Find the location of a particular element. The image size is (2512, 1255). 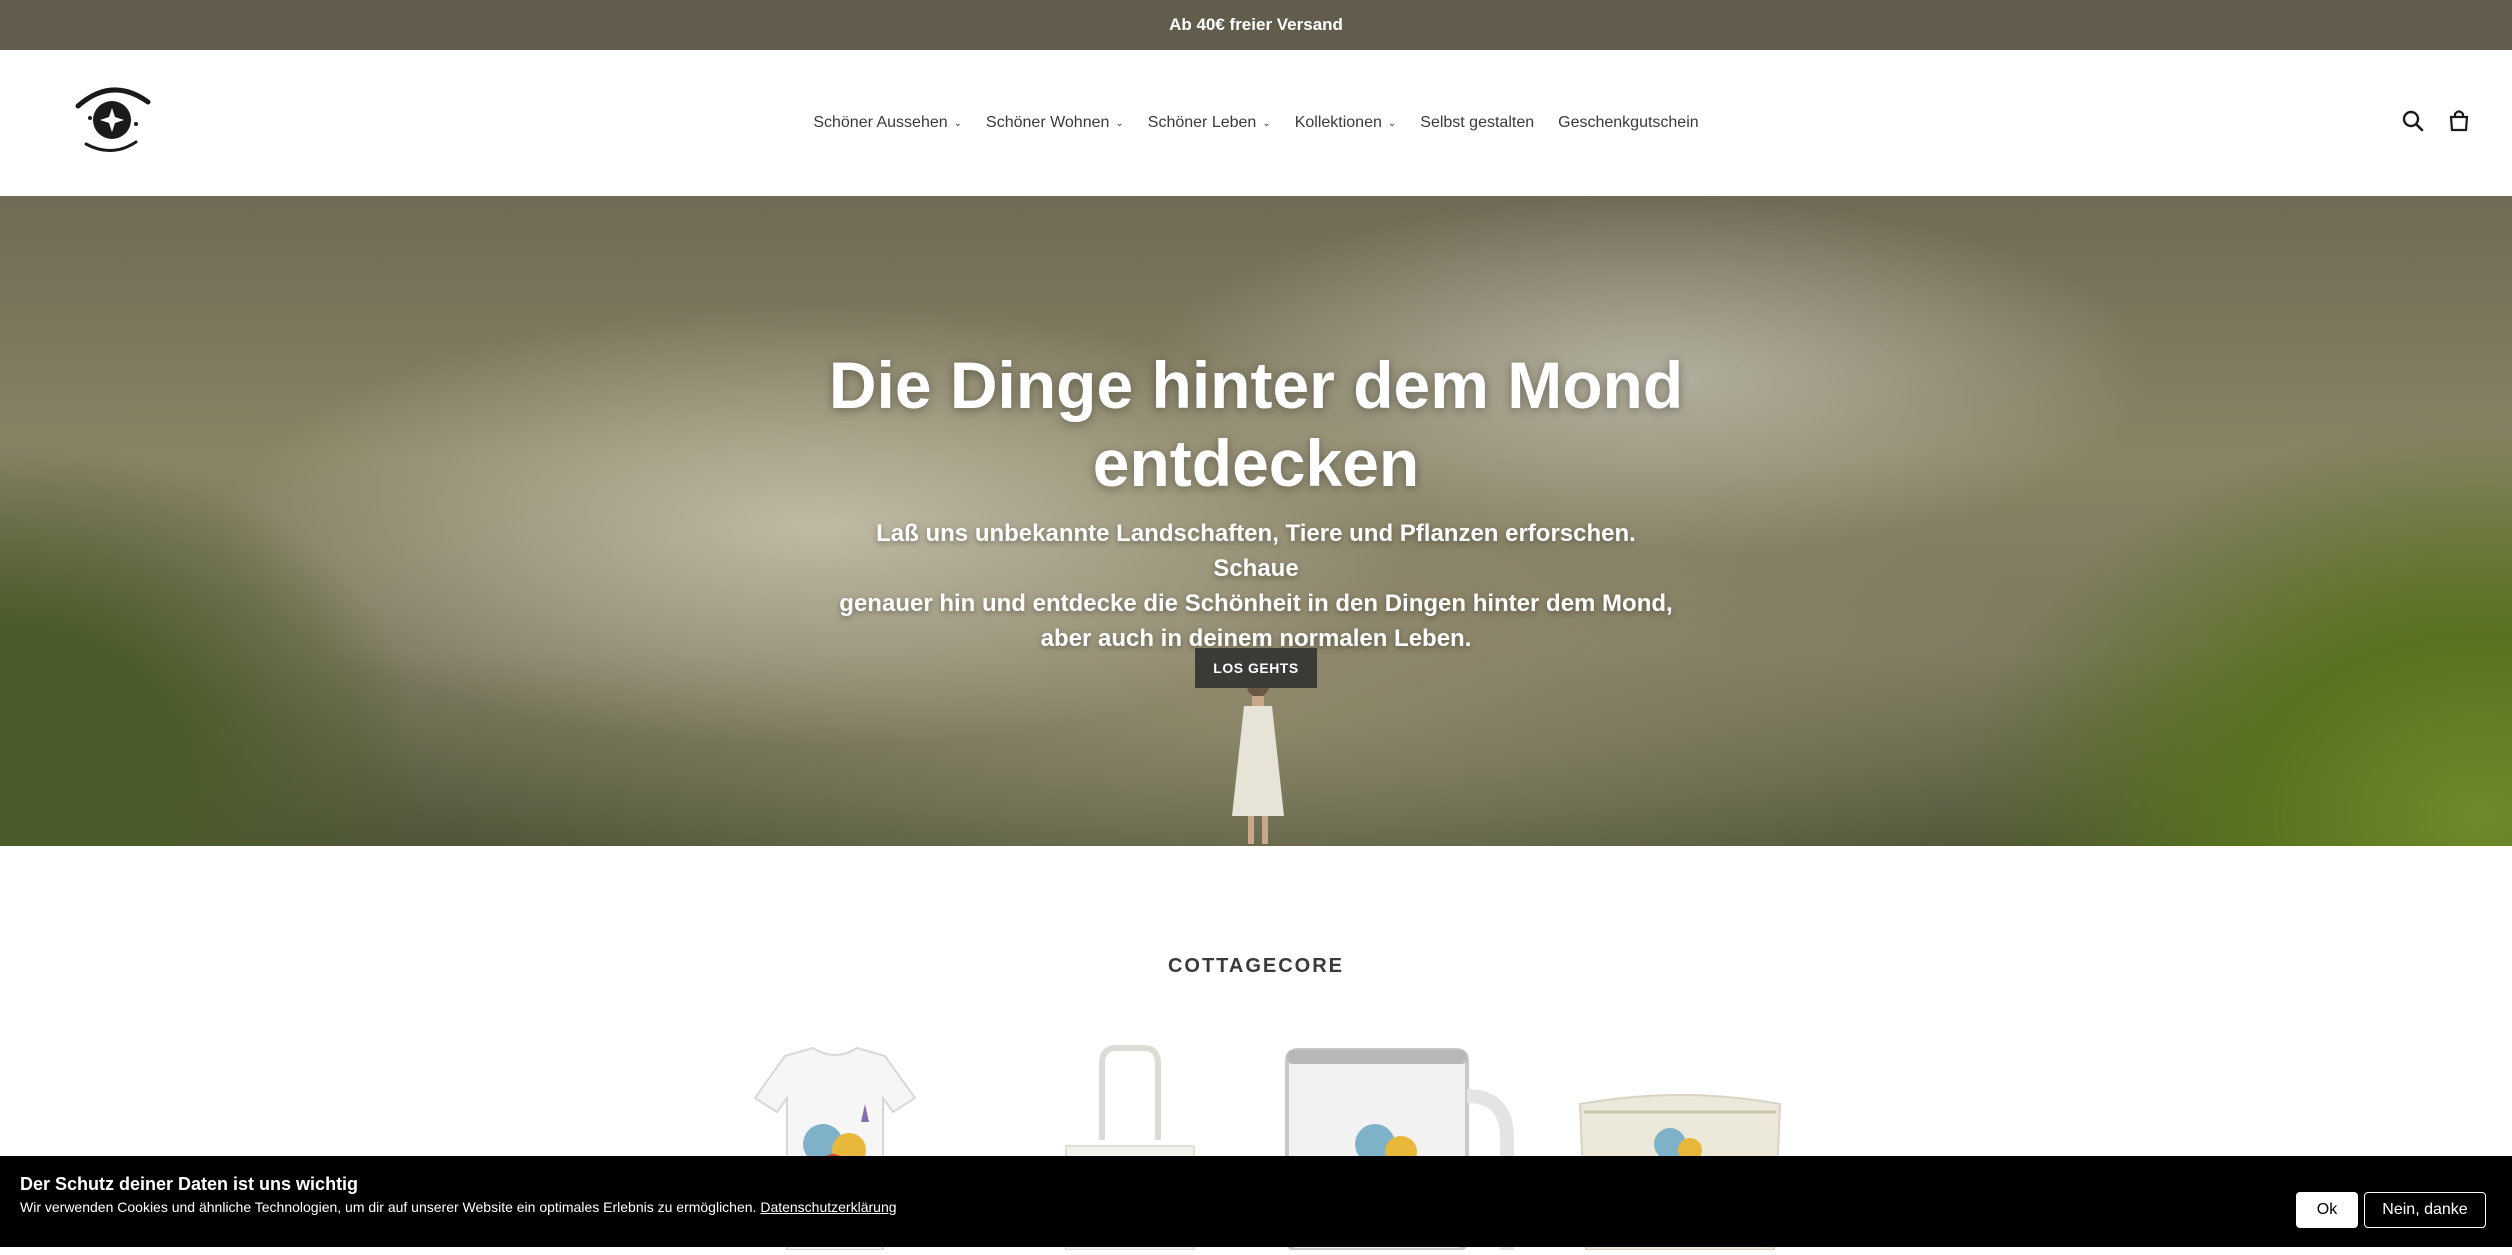

cookie-accept-button: Ok is located at coordinates (2327, 1210).